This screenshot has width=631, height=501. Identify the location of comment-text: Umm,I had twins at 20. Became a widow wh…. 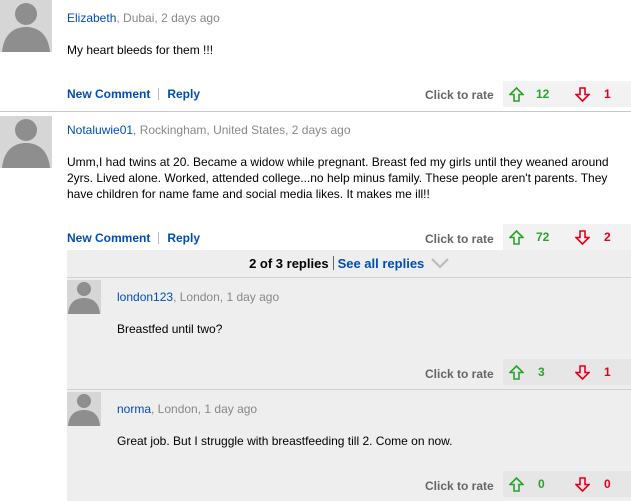
(338, 178).